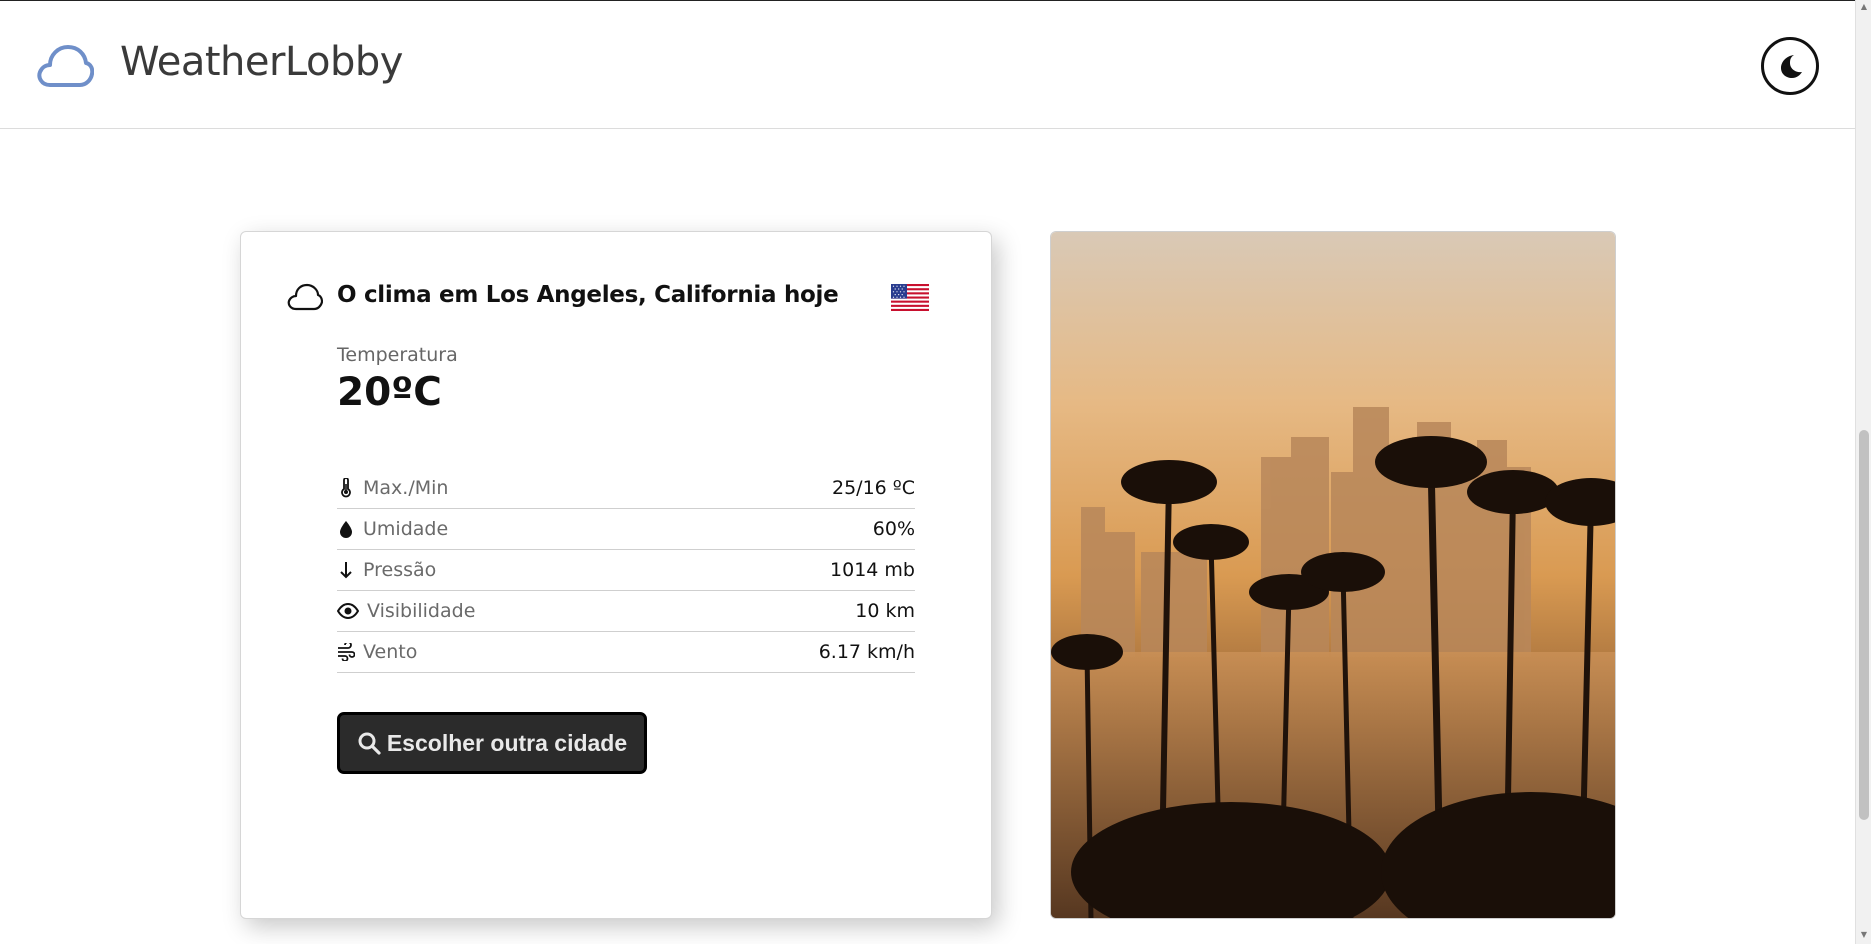 This screenshot has height=944, width=1871. Describe the element at coordinates (346, 488) in the screenshot. I see `thermometer-icon` at that location.